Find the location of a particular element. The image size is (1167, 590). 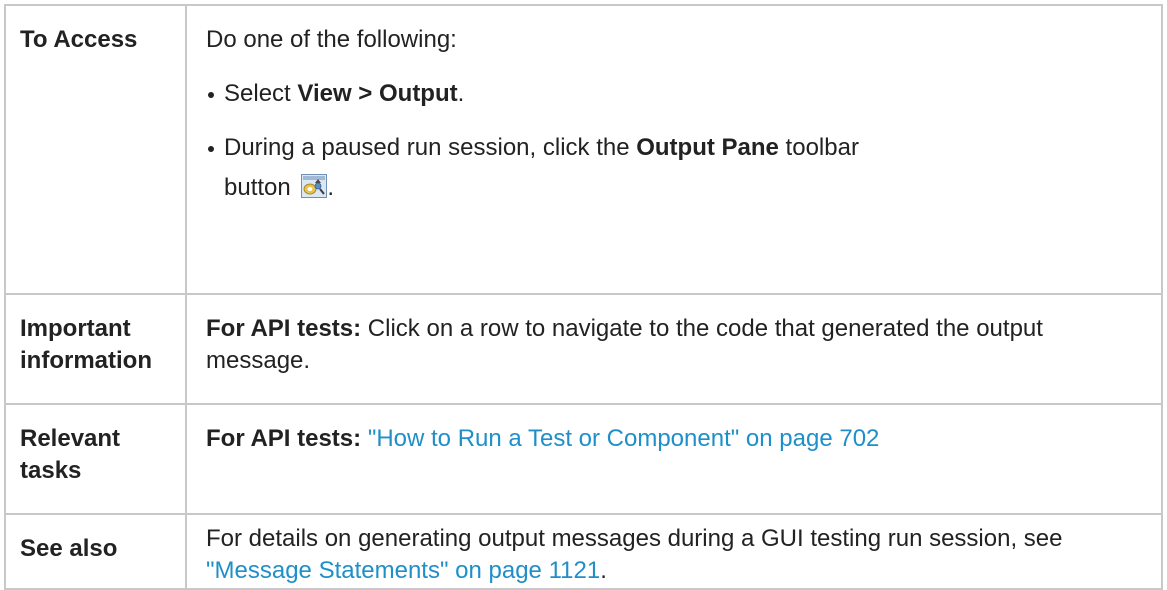

item1-suffix: . is located at coordinates (461, 93).